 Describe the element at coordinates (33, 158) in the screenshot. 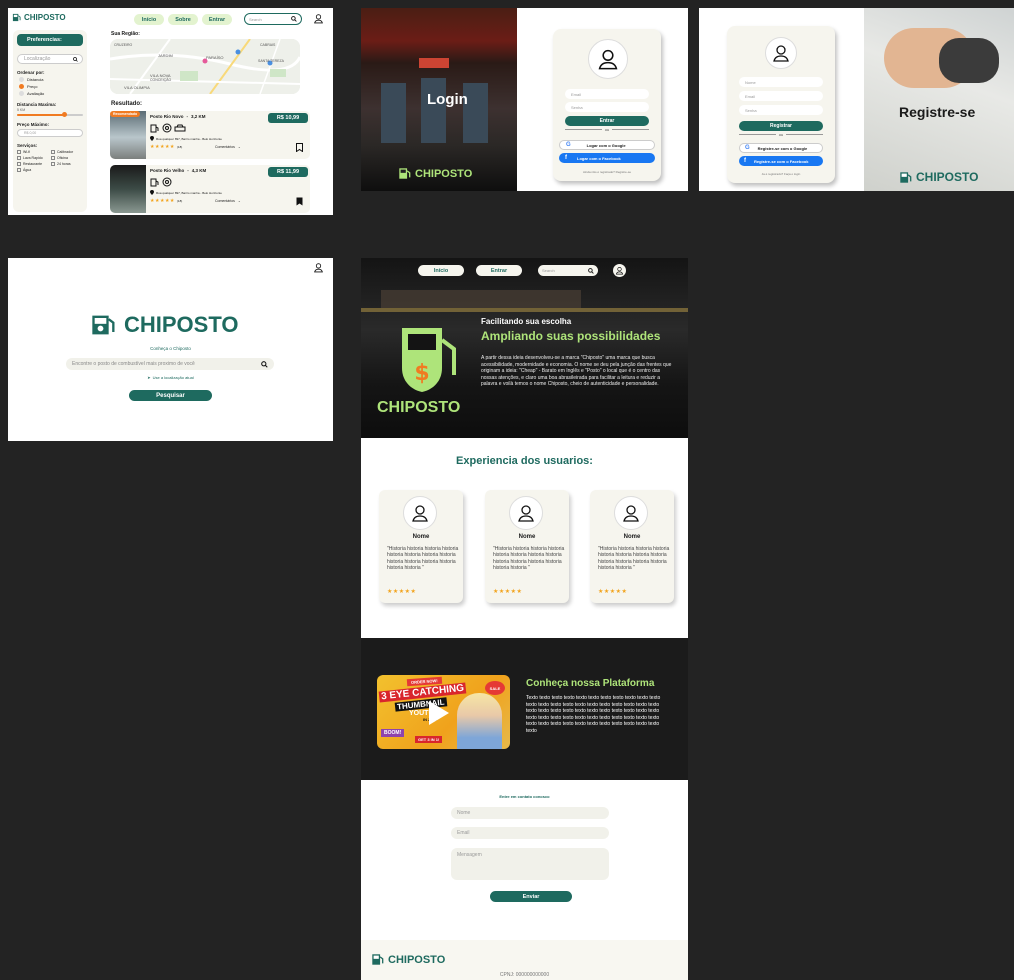

I see `service-car-wash: Lava Rapido` at that location.